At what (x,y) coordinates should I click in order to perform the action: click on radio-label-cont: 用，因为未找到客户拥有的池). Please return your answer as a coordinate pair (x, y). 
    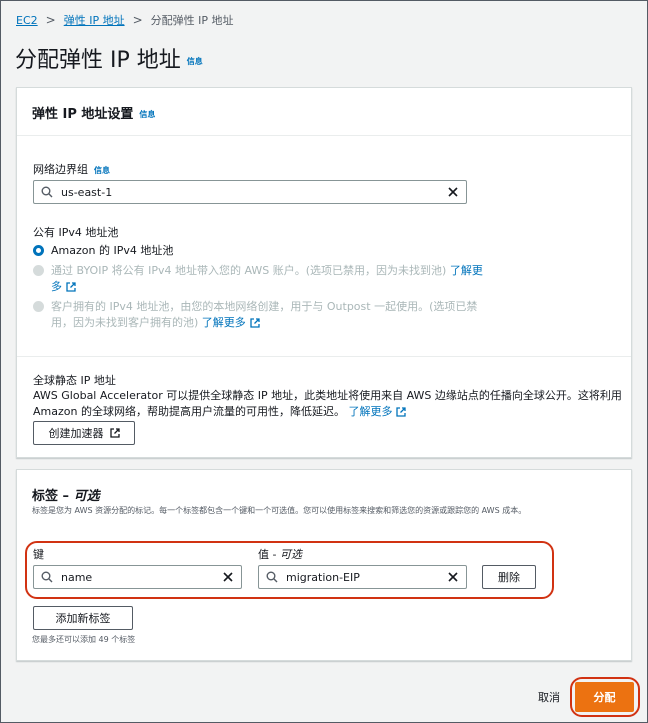
    Looking at the image, I should click on (125, 322).